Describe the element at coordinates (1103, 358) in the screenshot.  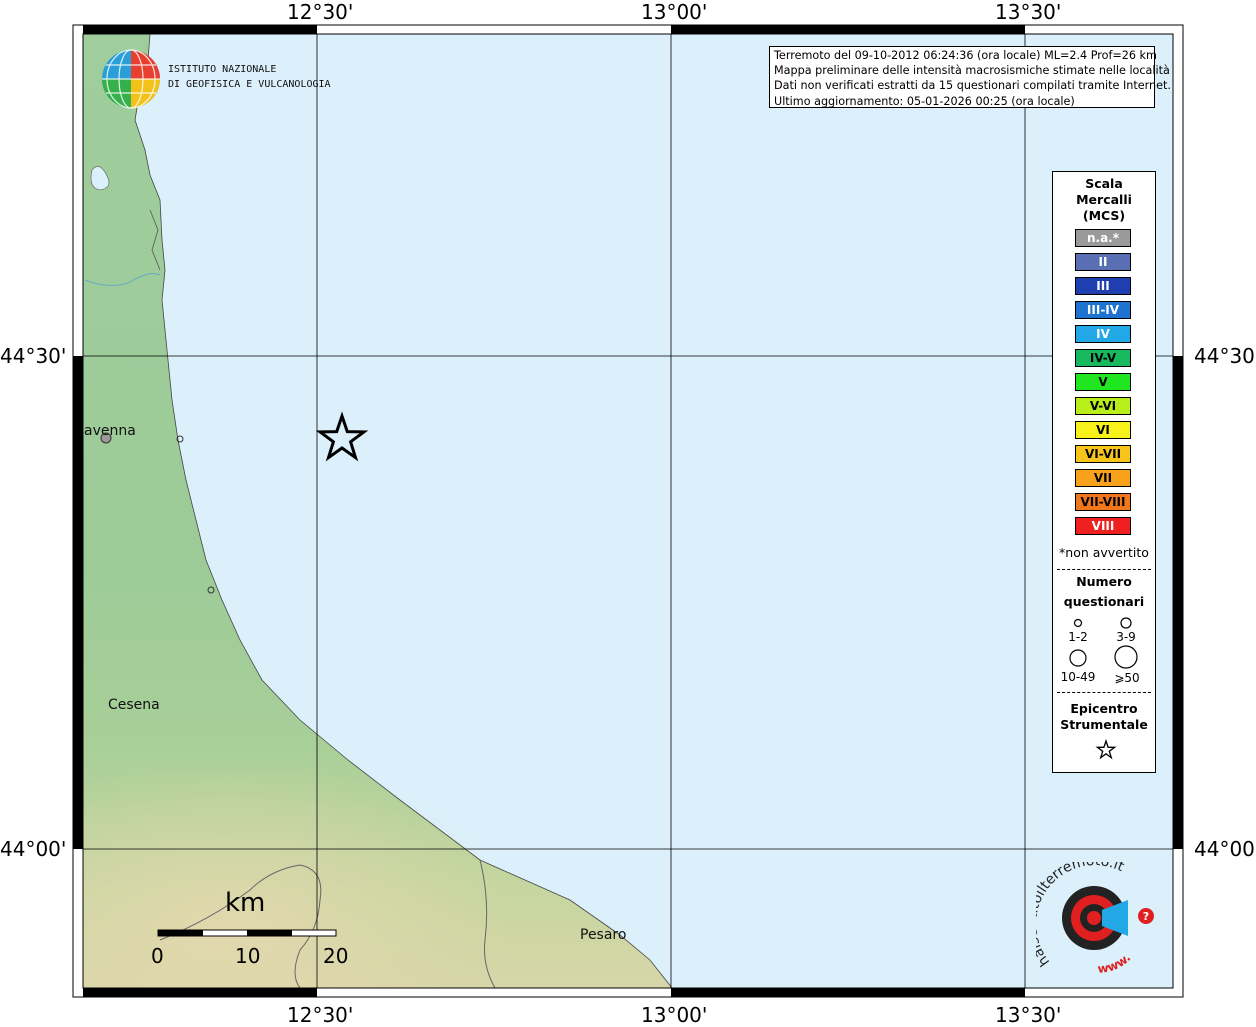
I see `mcs-class-box: IV-V` at that location.